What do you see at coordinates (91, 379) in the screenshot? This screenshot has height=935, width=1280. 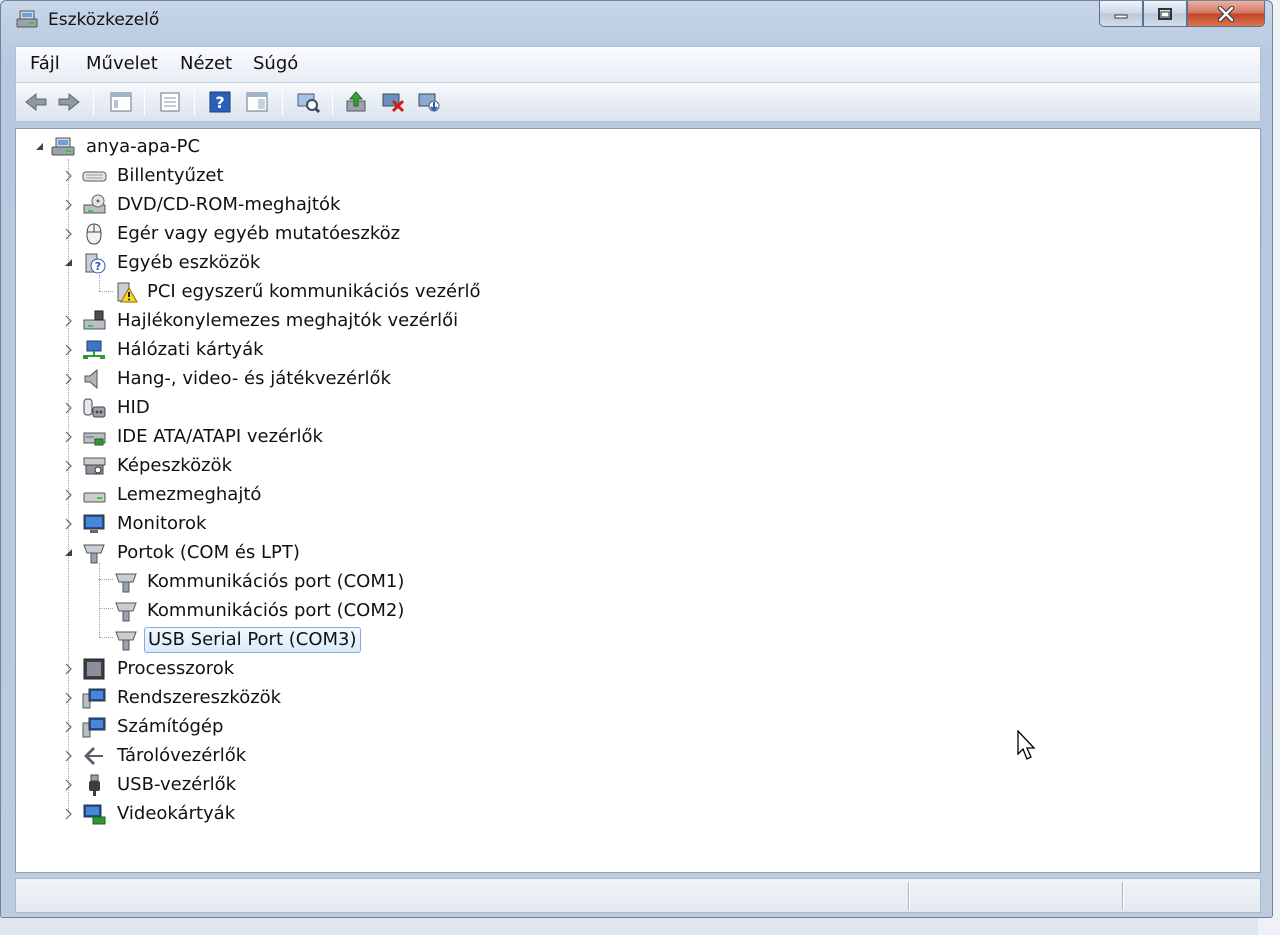 I see `speaker-icon` at bounding box center [91, 379].